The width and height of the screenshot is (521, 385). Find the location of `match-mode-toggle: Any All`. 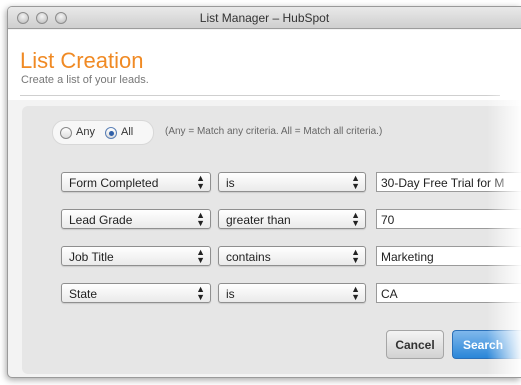

match-mode-toggle: Any All is located at coordinates (103, 132).